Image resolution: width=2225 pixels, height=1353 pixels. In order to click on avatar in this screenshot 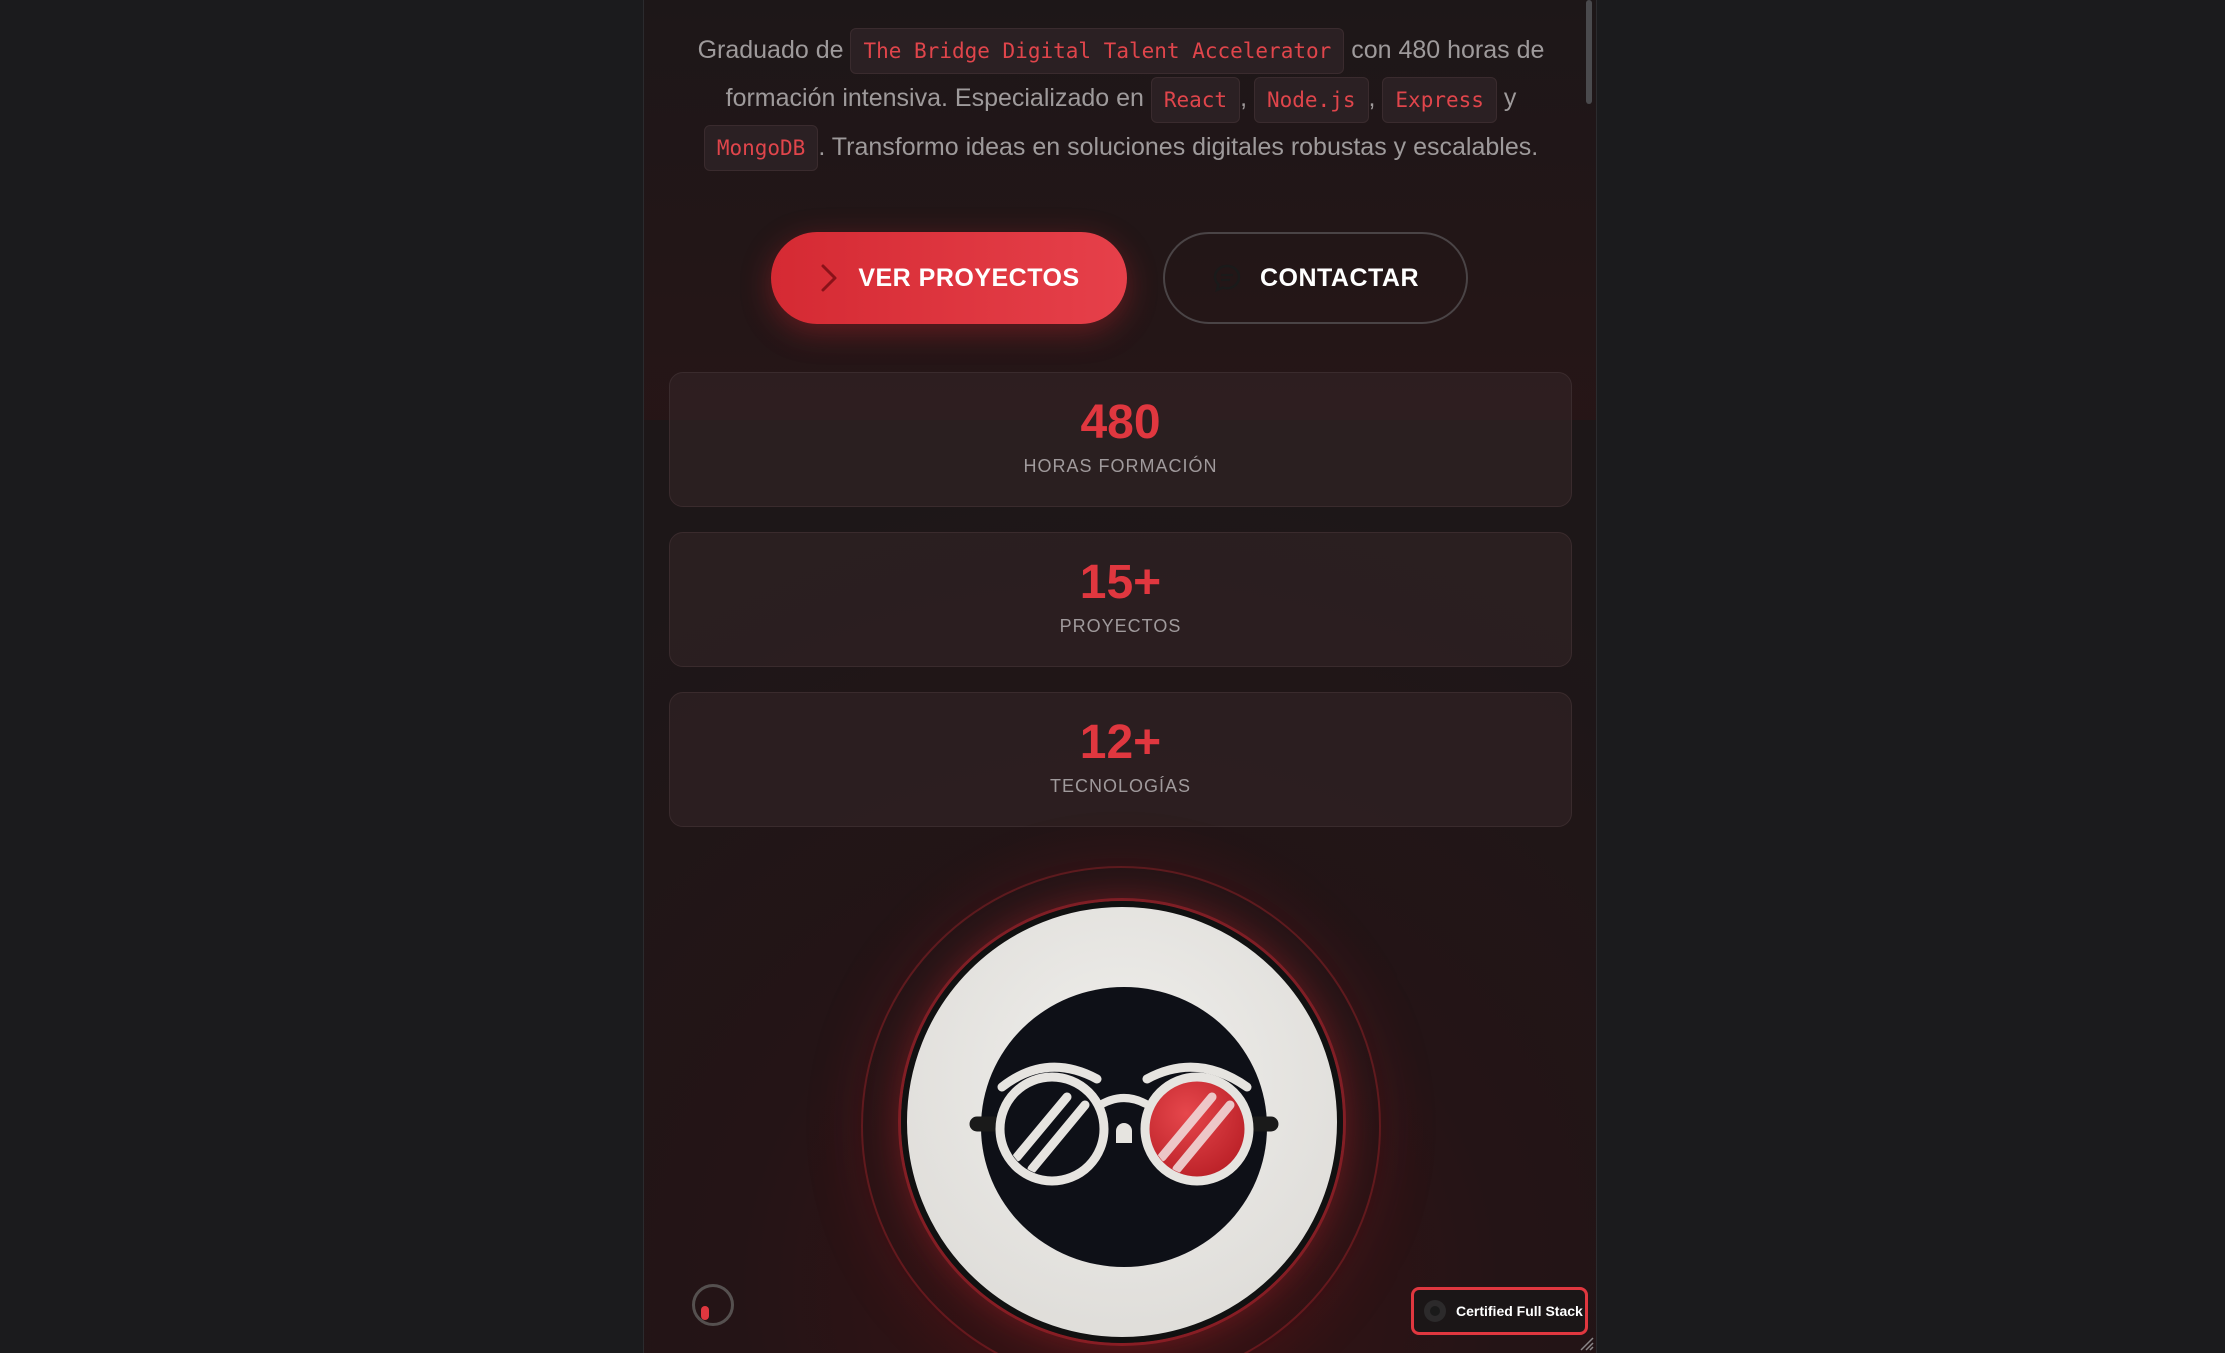, I will do `click(1122, 1122)`.